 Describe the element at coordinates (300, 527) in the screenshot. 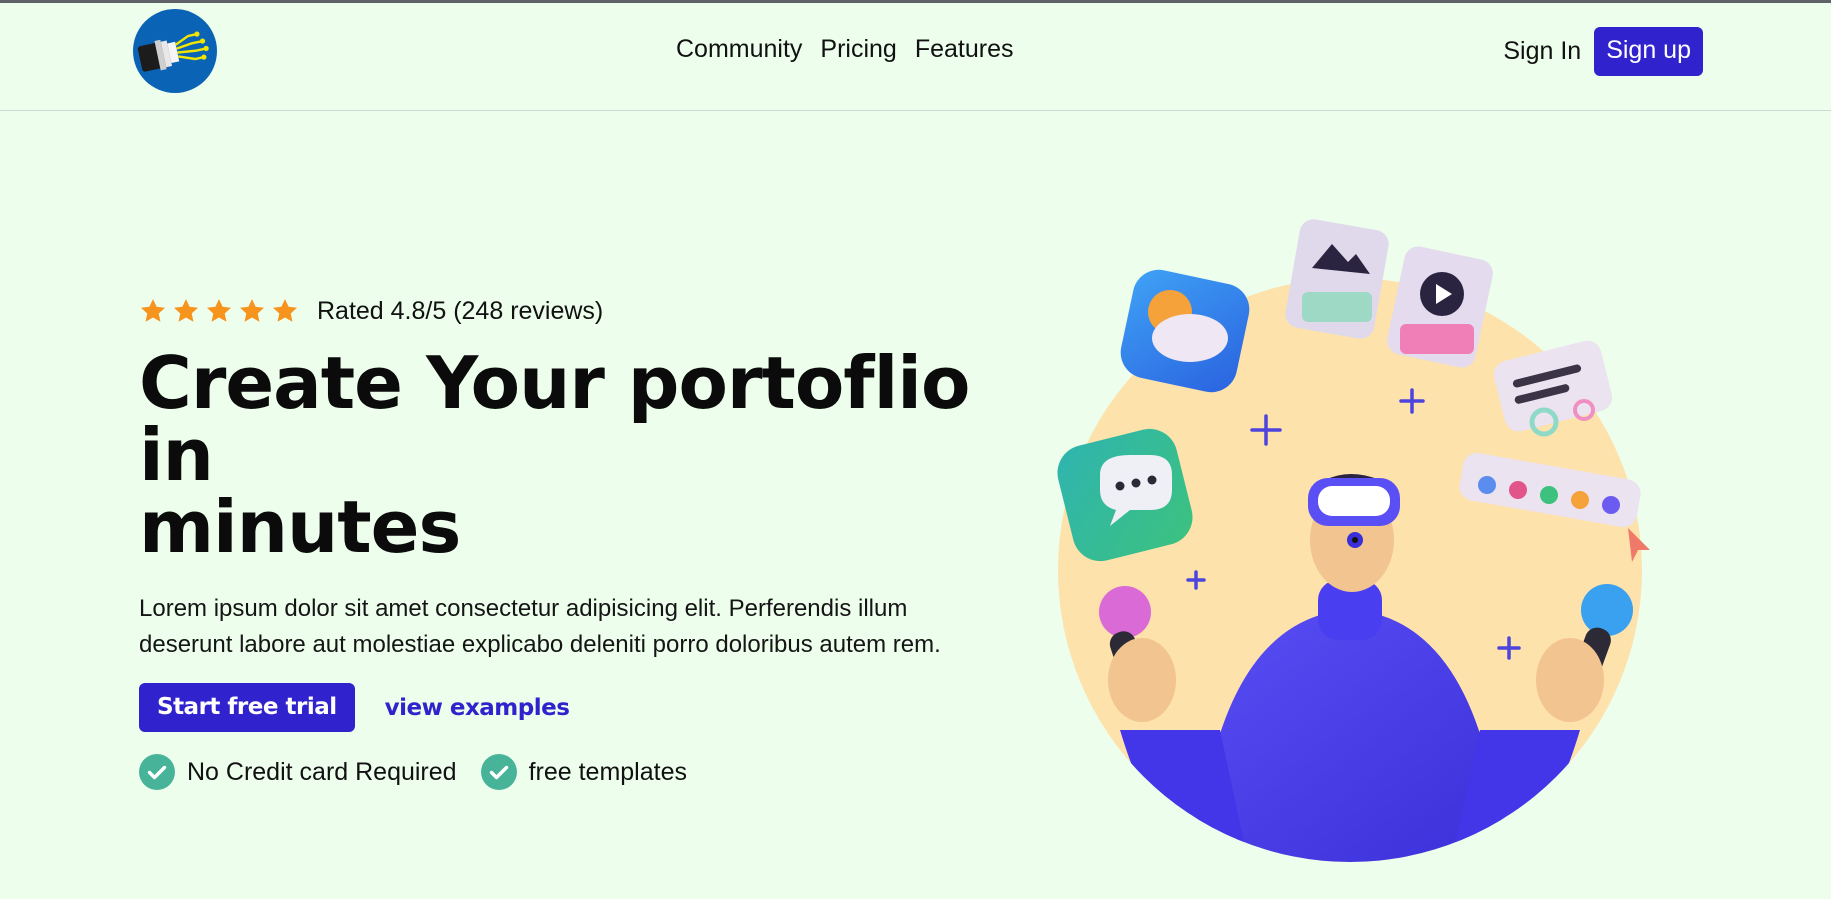

I see `title-line-2: minutes` at that location.